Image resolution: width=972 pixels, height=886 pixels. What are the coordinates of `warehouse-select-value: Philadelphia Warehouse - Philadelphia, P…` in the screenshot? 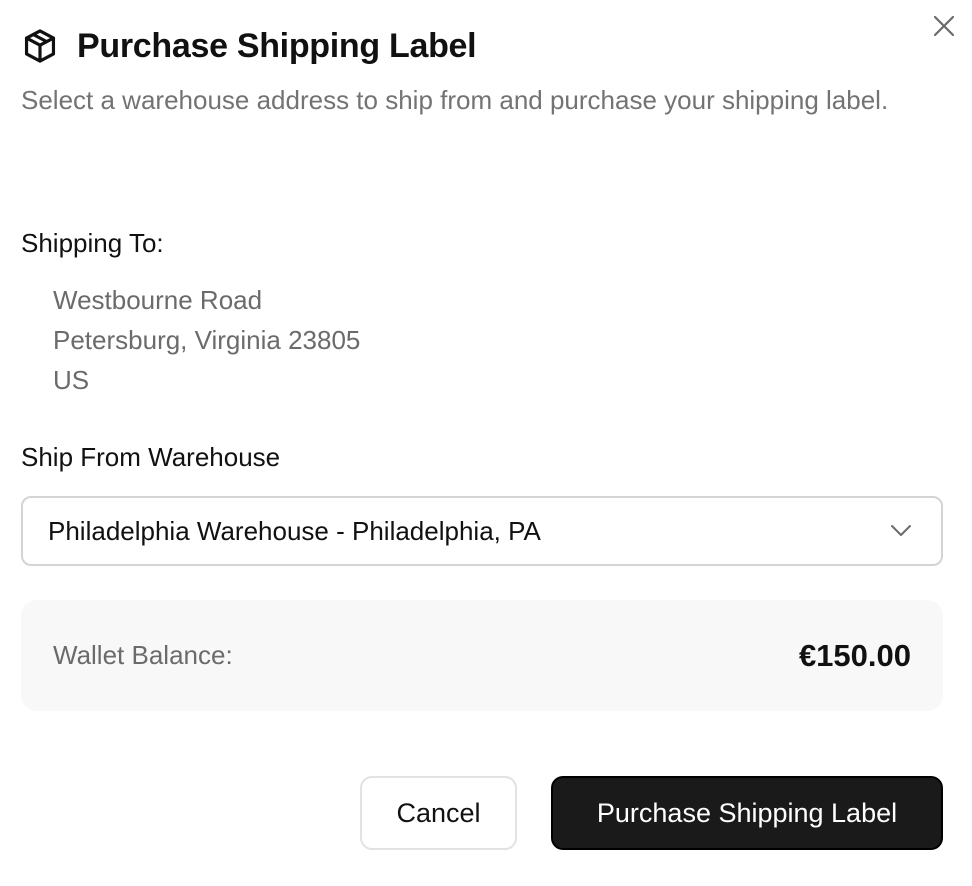 It's located at (468, 531).